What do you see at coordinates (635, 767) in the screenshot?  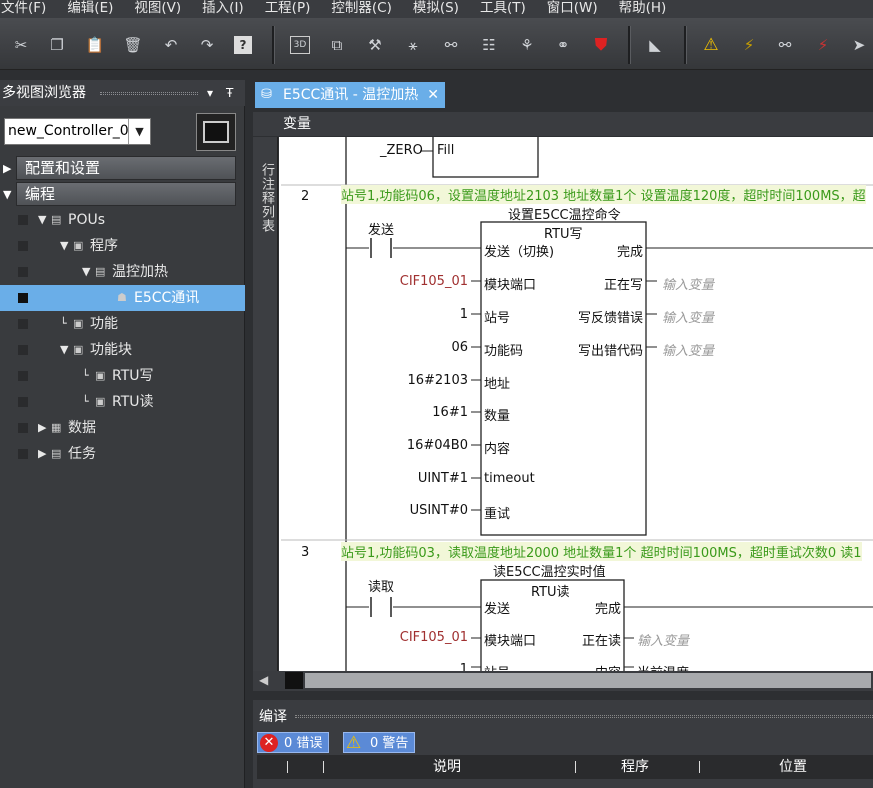 I see `column-program: 程序` at bounding box center [635, 767].